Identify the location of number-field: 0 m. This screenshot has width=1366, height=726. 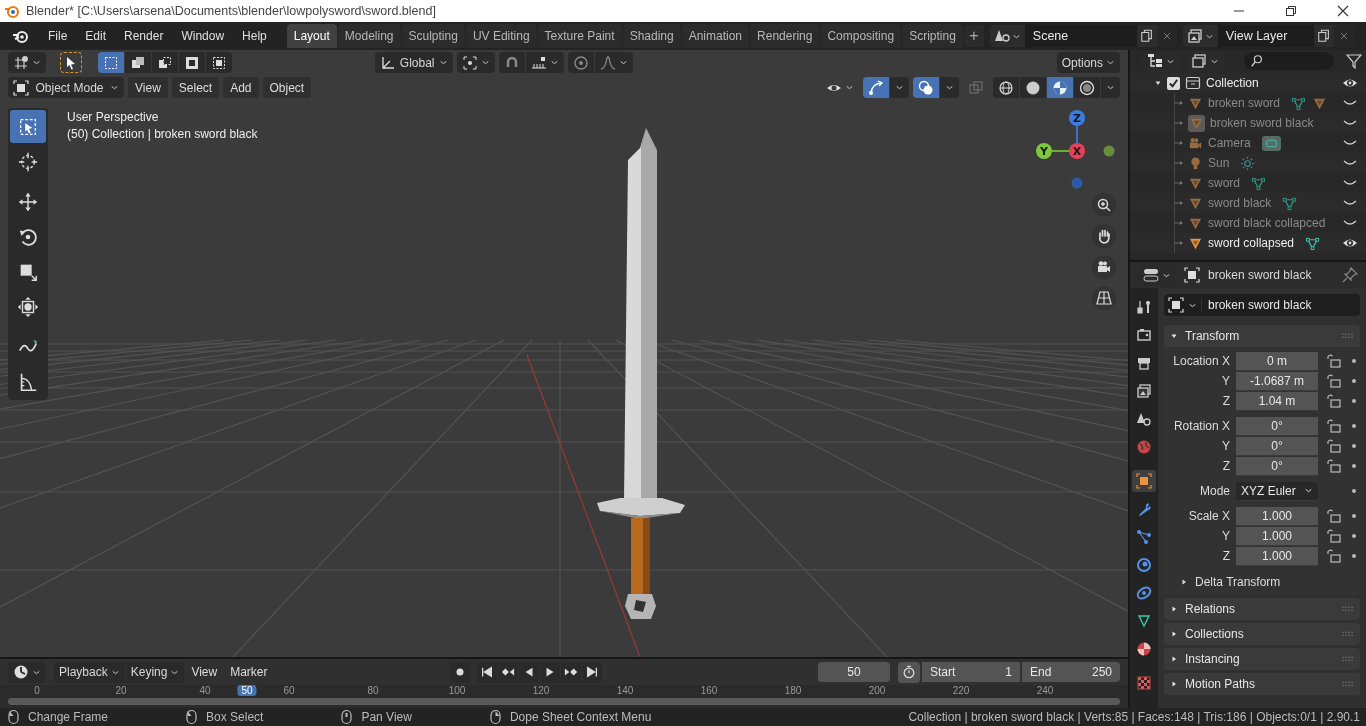
(1277, 361).